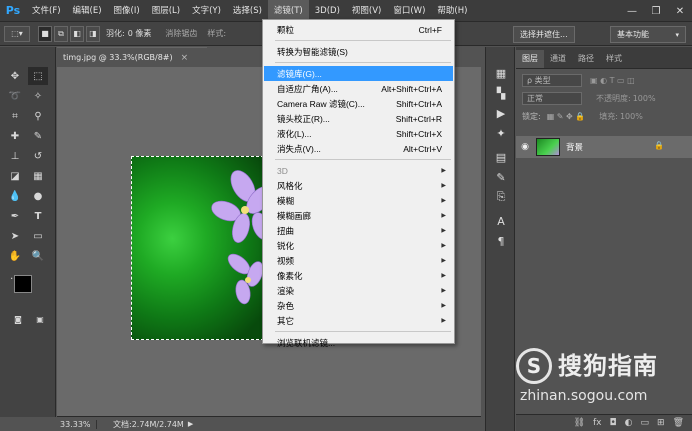 The image size is (692, 431). What do you see at coordinates (77, 424) in the screenshot?
I see `zoom-level: 33.33%` at bounding box center [77, 424].